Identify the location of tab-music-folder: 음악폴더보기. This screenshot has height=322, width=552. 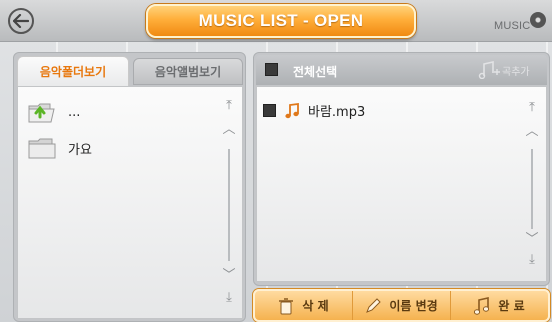
(73, 71).